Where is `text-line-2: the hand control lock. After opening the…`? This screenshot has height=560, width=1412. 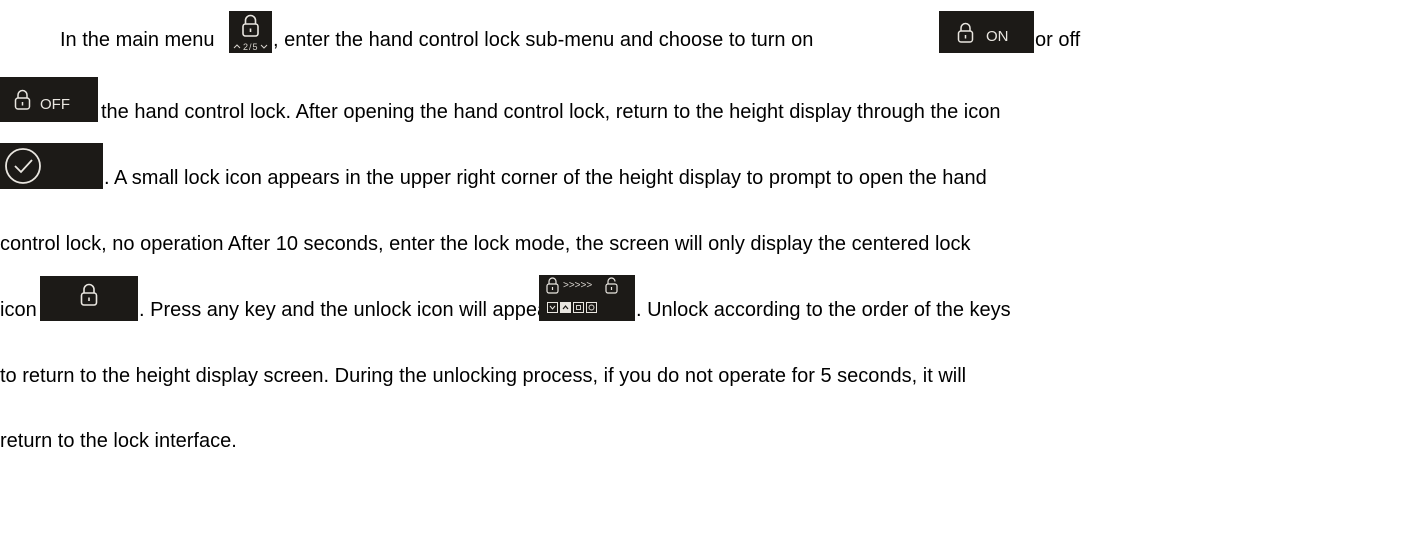 text-line-2: the hand control lock. After opening the… is located at coordinates (551, 112).